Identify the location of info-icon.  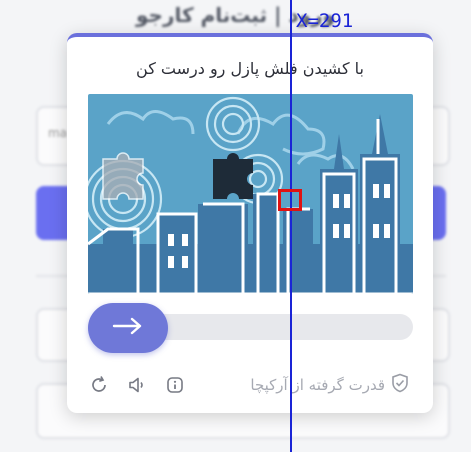
(175, 385).